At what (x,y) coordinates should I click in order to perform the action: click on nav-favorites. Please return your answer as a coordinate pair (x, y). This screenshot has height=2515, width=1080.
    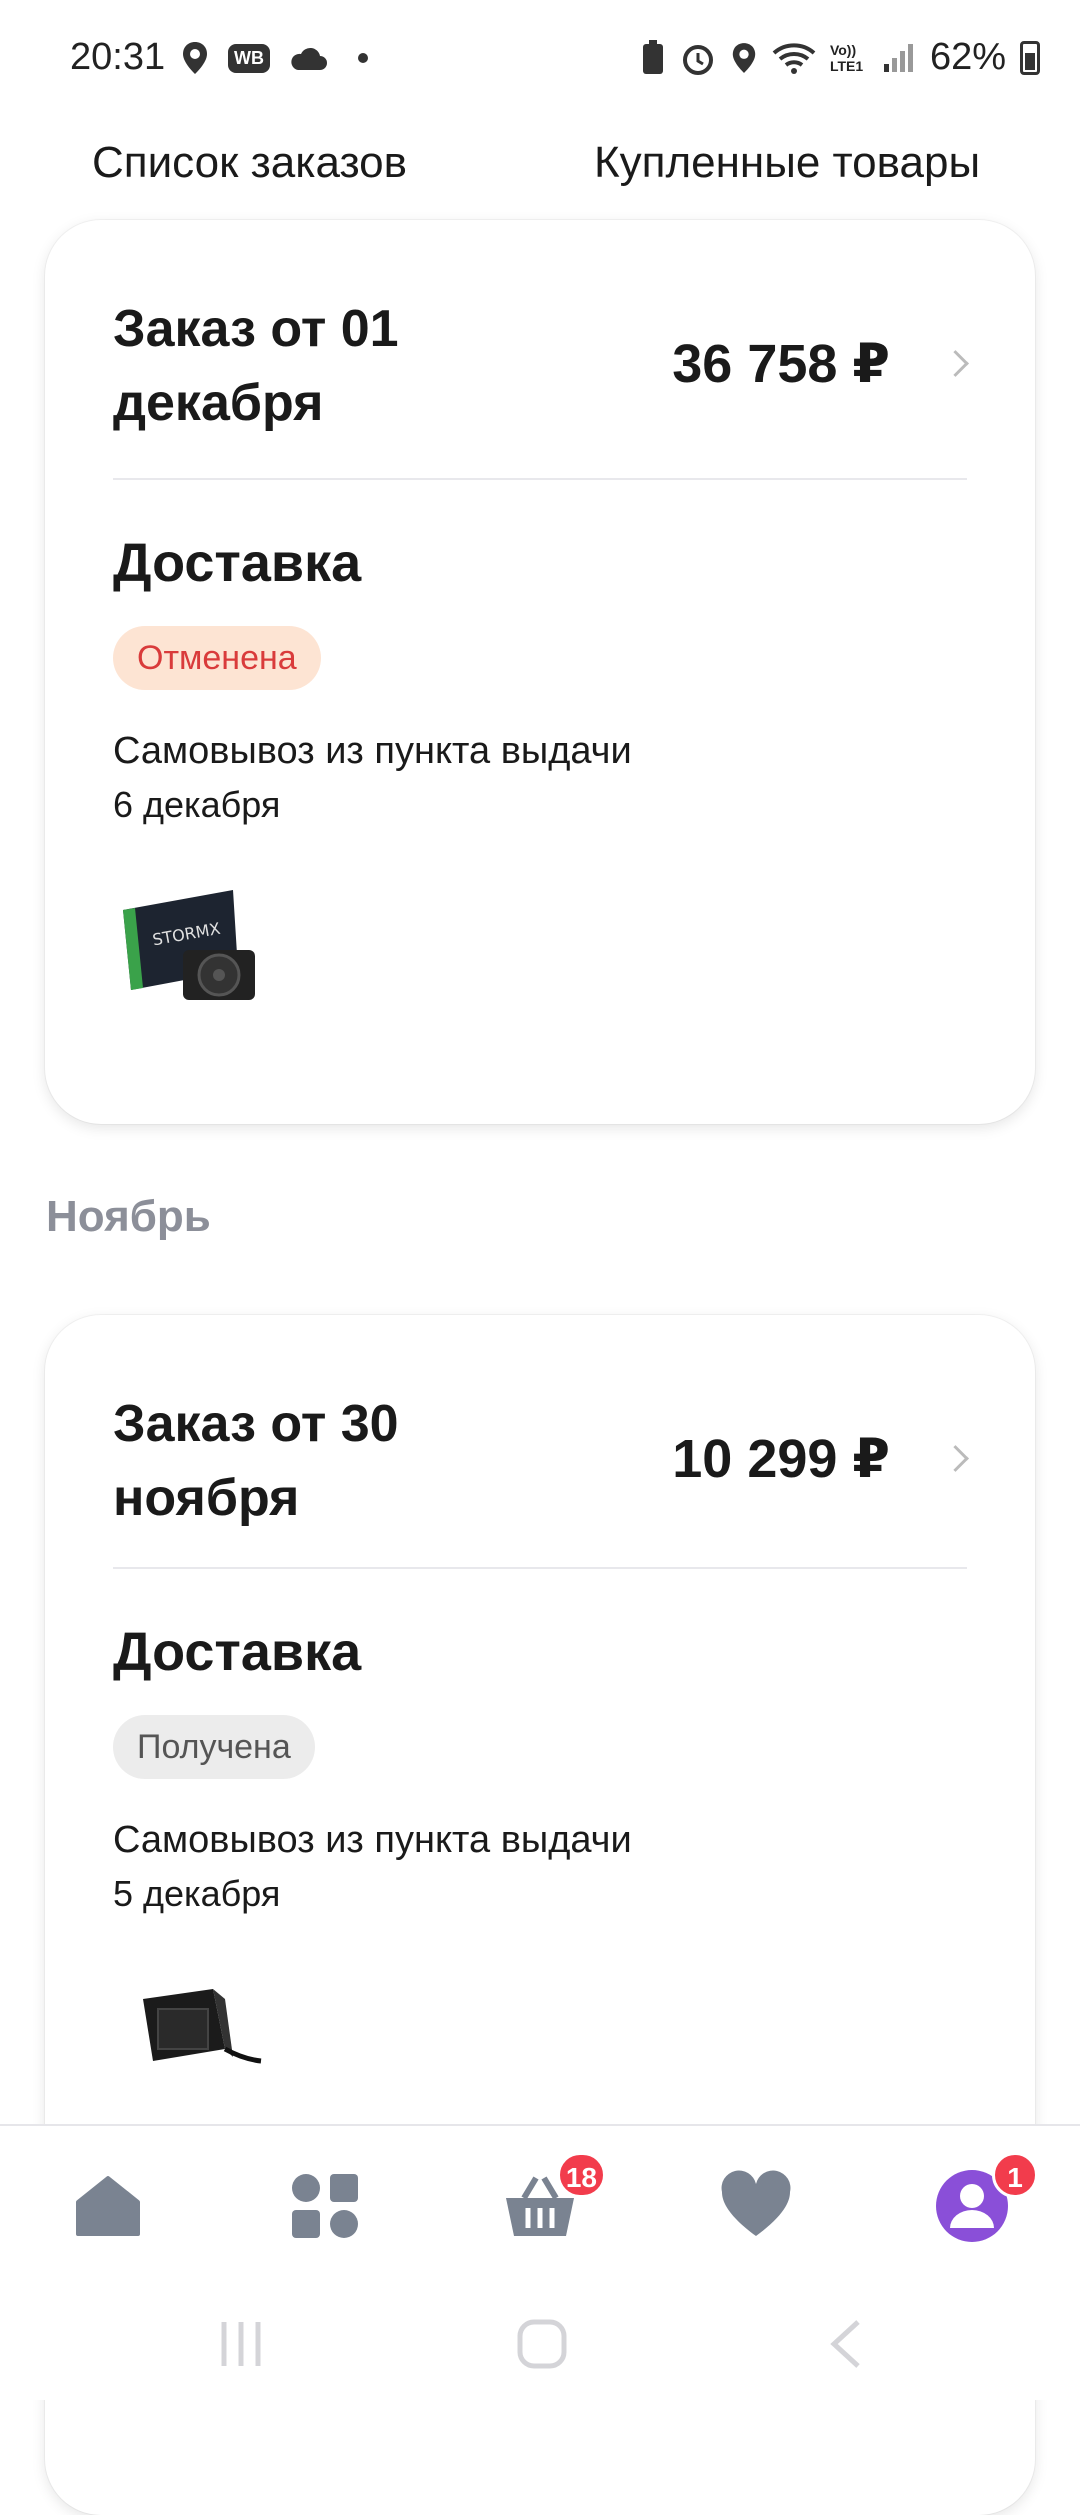
    Looking at the image, I should click on (756, 2206).